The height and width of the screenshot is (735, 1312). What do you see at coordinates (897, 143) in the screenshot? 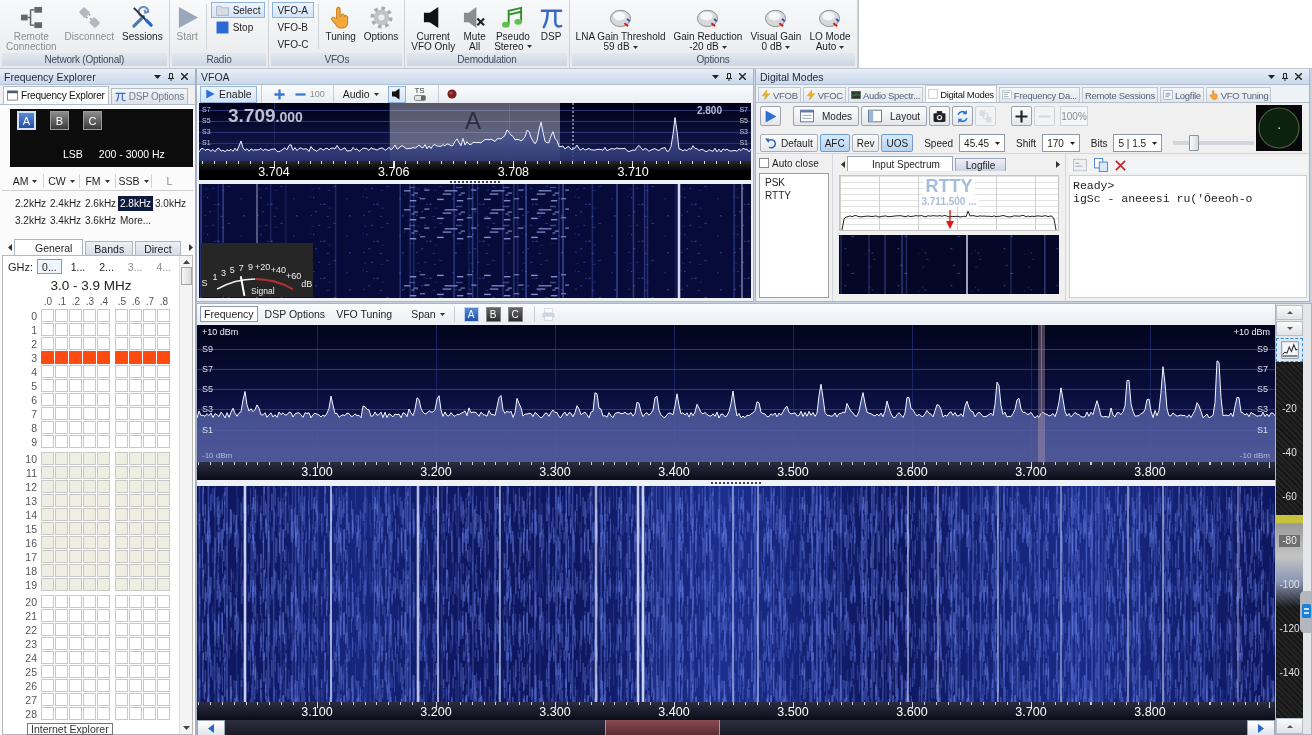
I see `toggle-button: UOS` at bounding box center [897, 143].